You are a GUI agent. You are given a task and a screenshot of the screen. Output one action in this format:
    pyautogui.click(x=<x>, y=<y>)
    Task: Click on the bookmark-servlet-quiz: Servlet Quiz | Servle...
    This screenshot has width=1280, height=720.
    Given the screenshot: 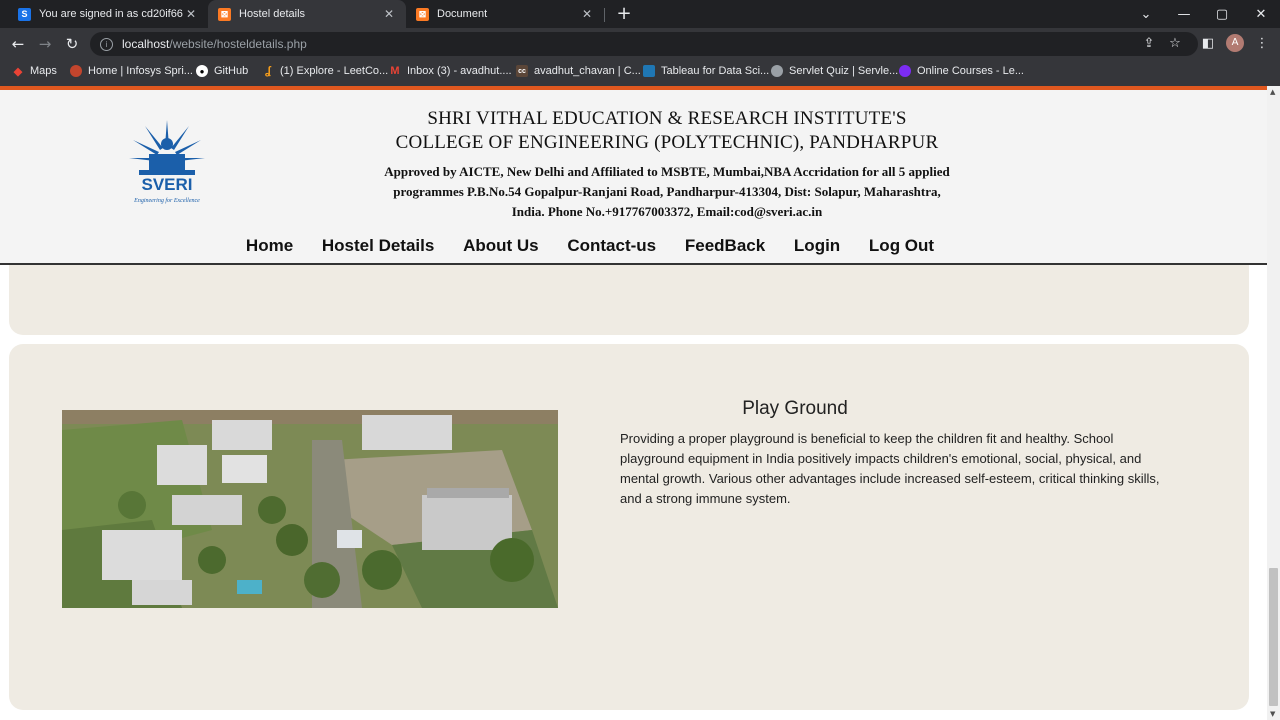 What is the action you would take?
    pyautogui.click(x=834, y=71)
    